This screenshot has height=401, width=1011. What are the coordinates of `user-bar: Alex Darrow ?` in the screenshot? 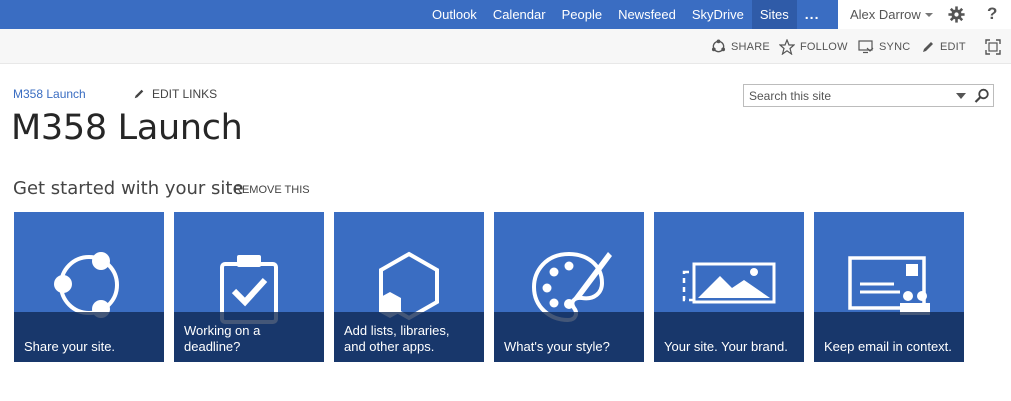 It's located at (924, 14).